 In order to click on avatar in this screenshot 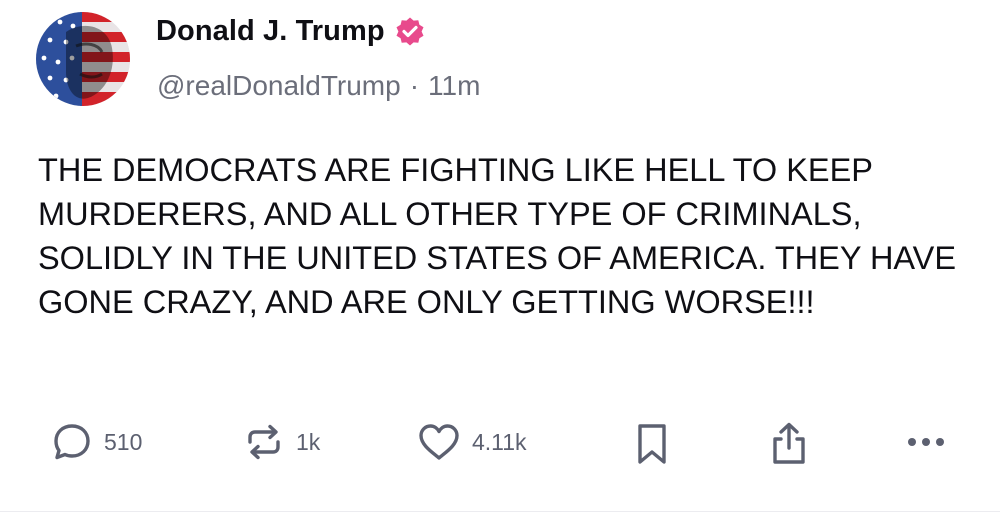, I will do `click(83, 59)`.